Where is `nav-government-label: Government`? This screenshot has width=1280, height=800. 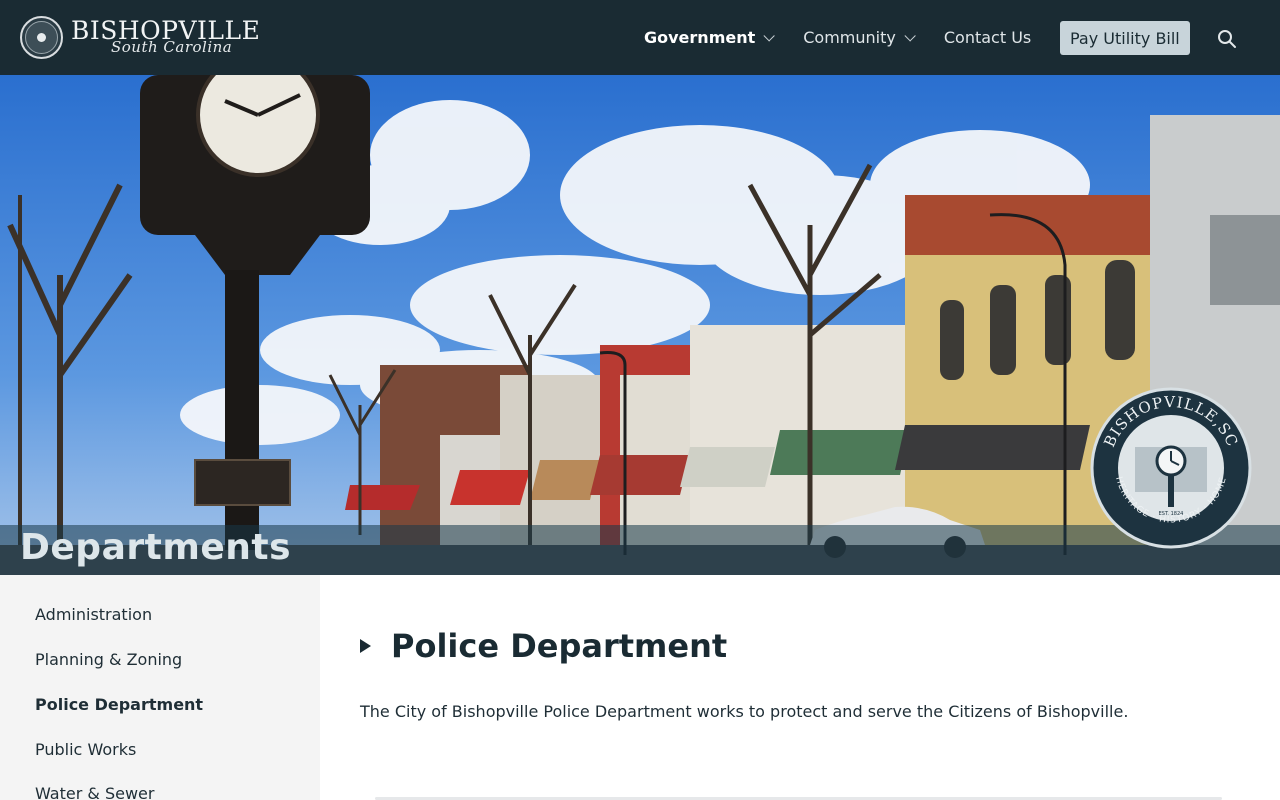 nav-government-label: Government is located at coordinates (700, 37).